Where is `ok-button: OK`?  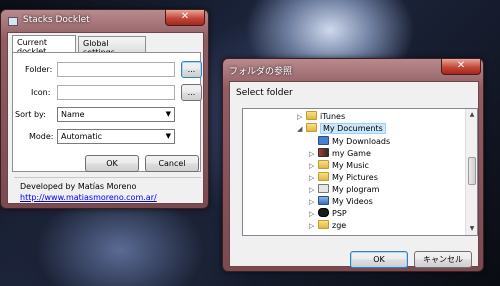
ok-button: OK is located at coordinates (112, 163).